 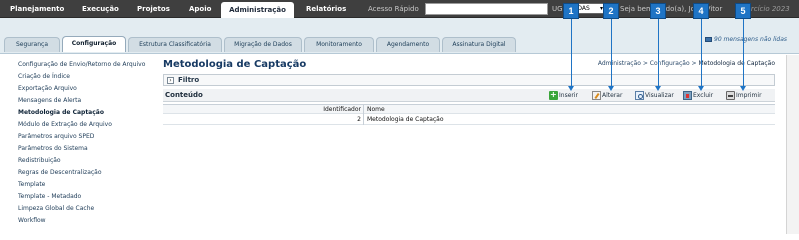 What do you see at coordinates (596, 95) in the screenshot?
I see `edit-icon` at bounding box center [596, 95].